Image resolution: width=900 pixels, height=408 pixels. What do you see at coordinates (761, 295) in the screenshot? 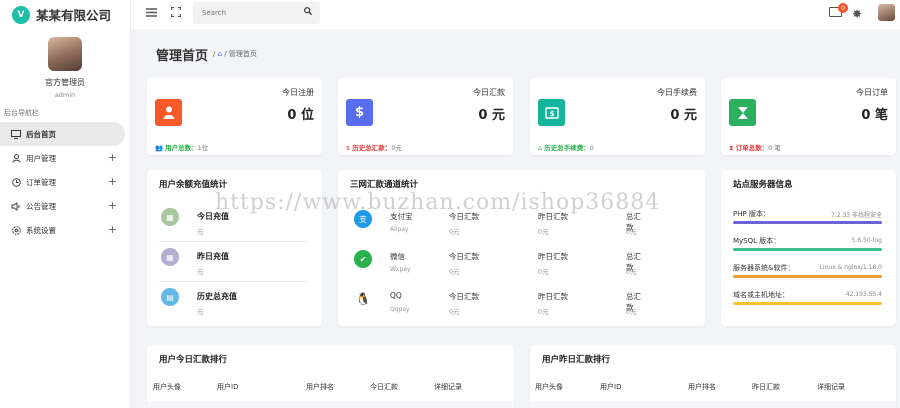
I see `server-label: 域名或主机地址：` at bounding box center [761, 295].